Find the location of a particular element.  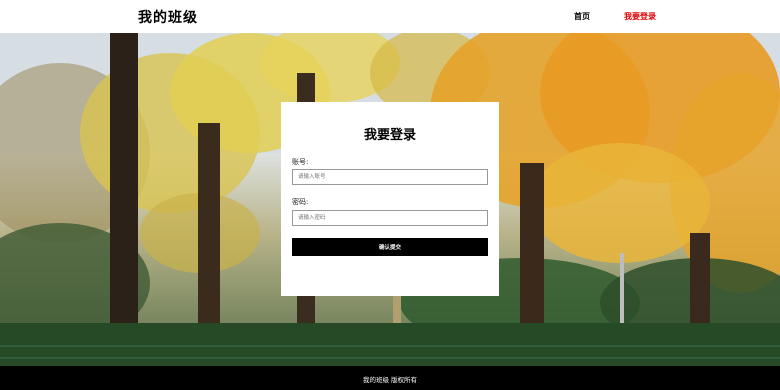

site-logo: 我的班级 is located at coordinates (168, 18).